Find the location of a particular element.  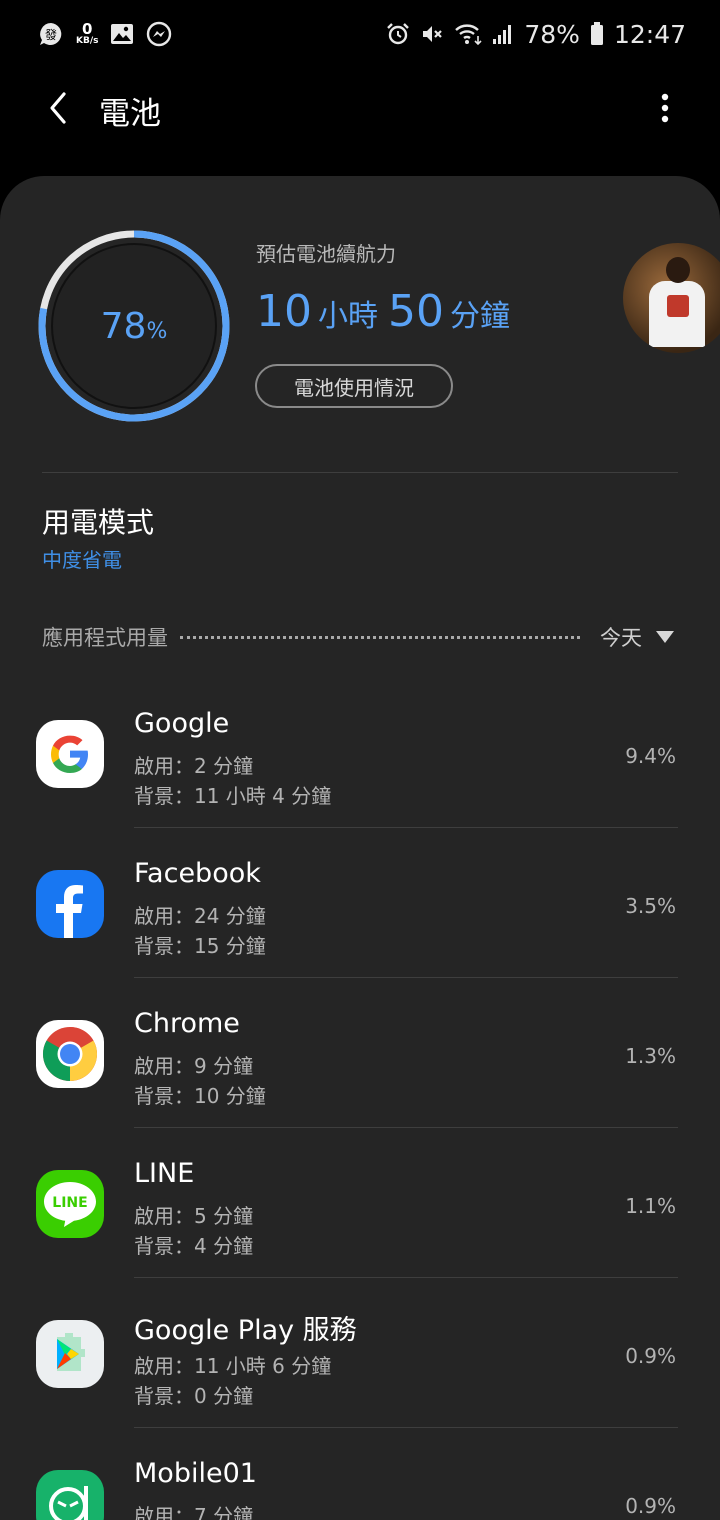

back-button is located at coordinates (58, 108).